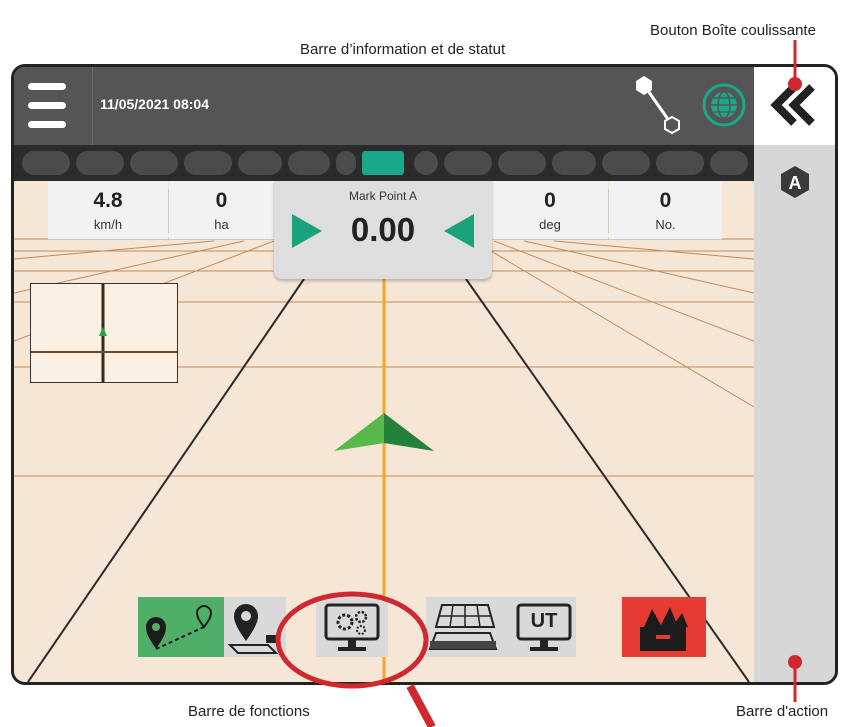 Image resolution: width=847 pixels, height=727 pixels. I want to click on mini-map, so click(104, 333).